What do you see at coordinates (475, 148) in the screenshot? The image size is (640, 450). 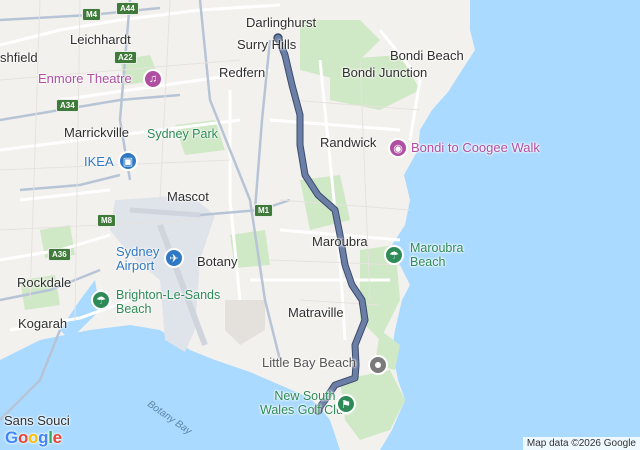 I see `poi-bondi-coogee-label: Bondi to Coogee Walk` at bounding box center [475, 148].